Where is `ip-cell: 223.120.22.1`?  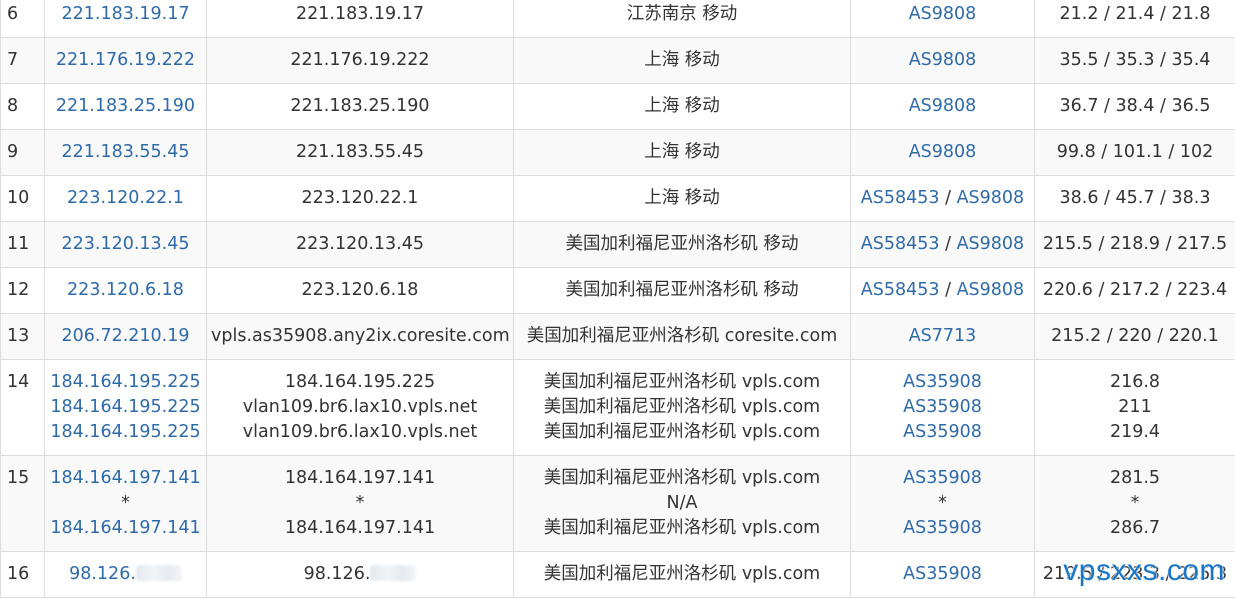
ip-cell: 223.120.22.1 is located at coordinates (126, 199).